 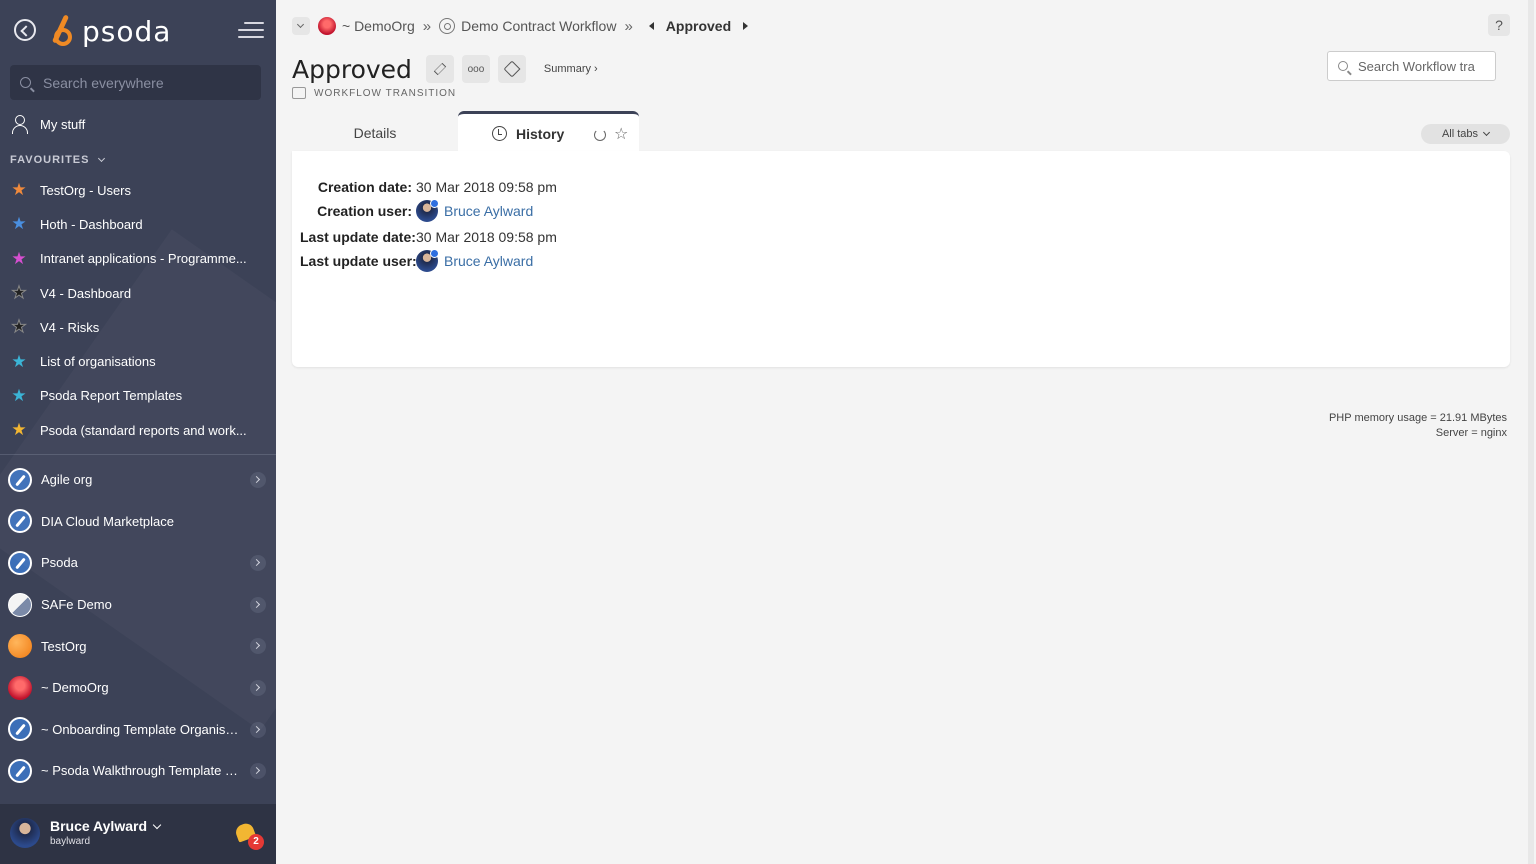 What do you see at coordinates (138, 224) in the screenshot?
I see `favourite-item: ★ Hoth - Dashboard` at bounding box center [138, 224].